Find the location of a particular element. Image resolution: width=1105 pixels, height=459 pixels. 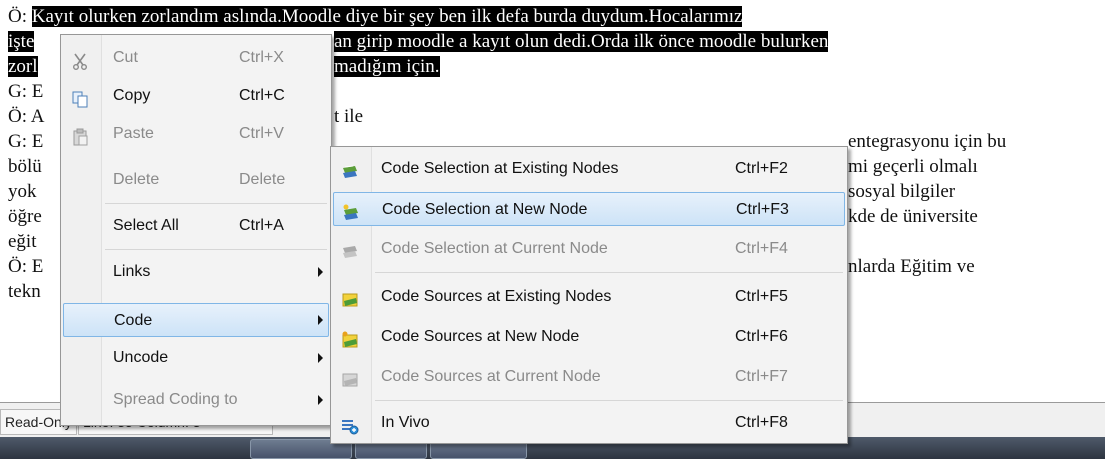

menu-item-label: Cut is located at coordinates (125, 57).